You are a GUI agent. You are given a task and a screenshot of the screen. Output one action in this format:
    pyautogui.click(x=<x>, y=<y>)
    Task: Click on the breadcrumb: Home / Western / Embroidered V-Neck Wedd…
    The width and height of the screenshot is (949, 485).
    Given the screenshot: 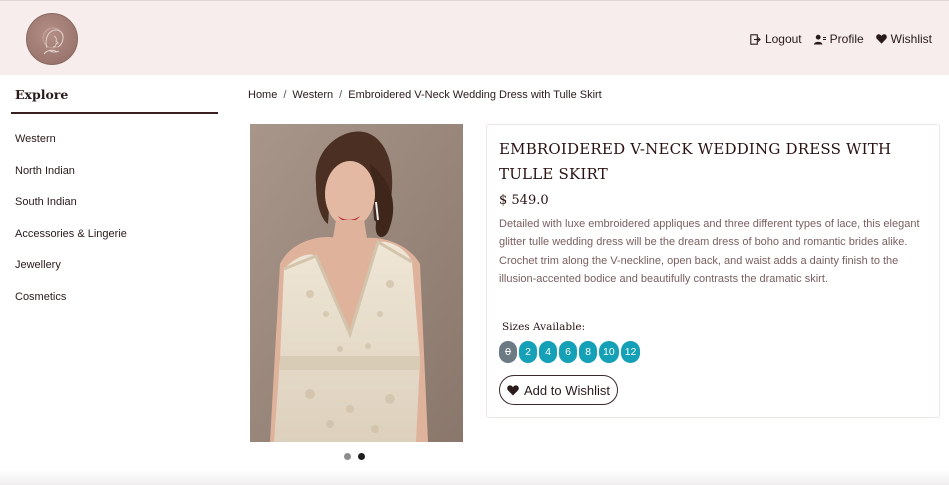 What is the action you would take?
    pyautogui.click(x=425, y=95)
    